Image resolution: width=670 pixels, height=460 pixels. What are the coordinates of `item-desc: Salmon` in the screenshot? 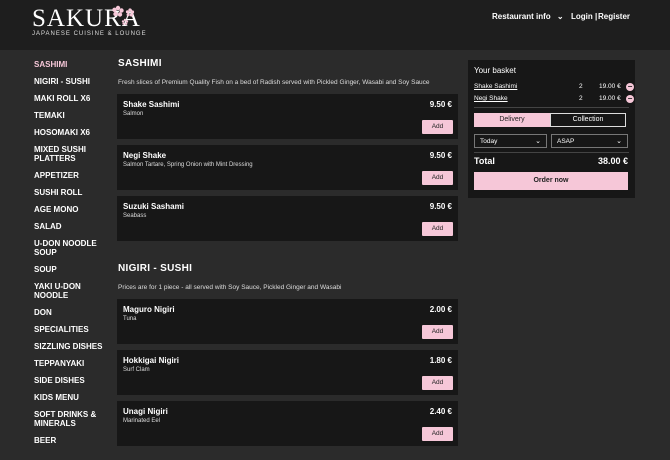 It's located at (133, 114).